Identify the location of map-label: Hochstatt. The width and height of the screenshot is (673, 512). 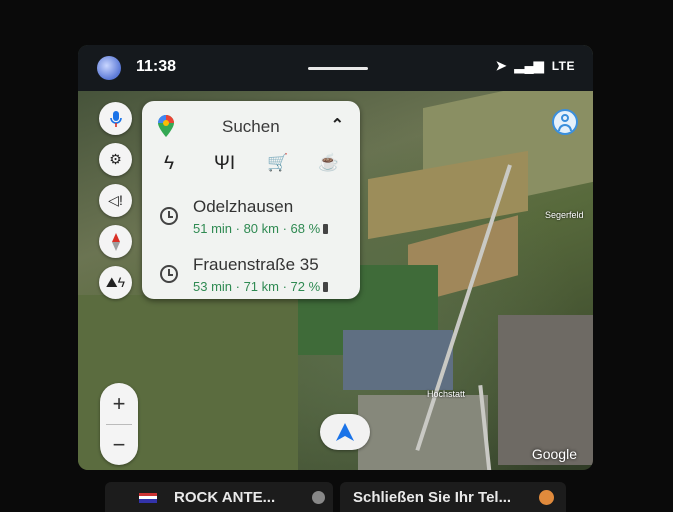
(446, 394).